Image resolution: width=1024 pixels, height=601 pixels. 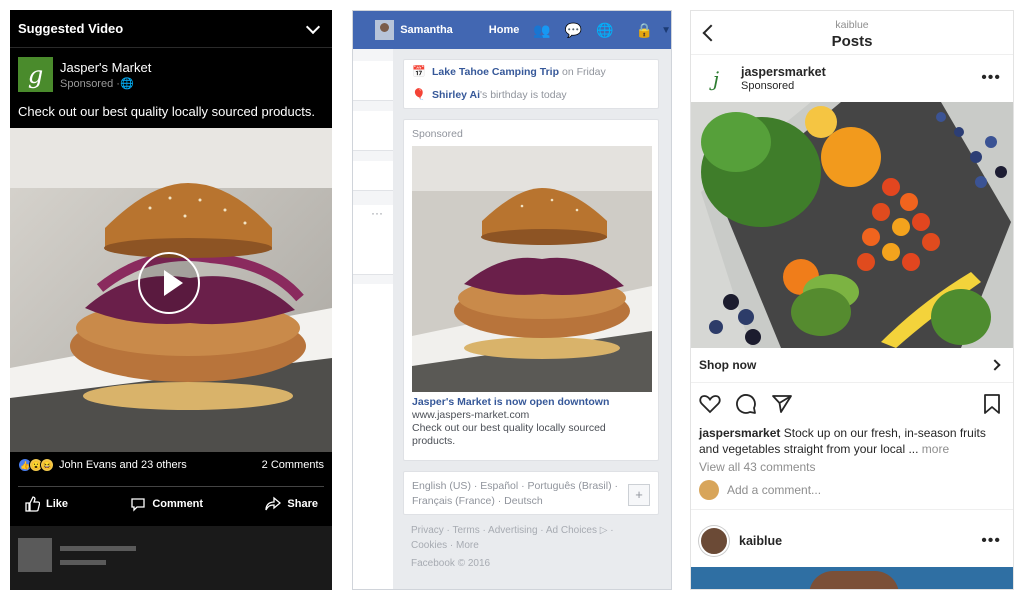 What do you see at coordinates (171, 558) in the screenshot?
I see `next-story-placeholder` at bounding box center [171, 558].